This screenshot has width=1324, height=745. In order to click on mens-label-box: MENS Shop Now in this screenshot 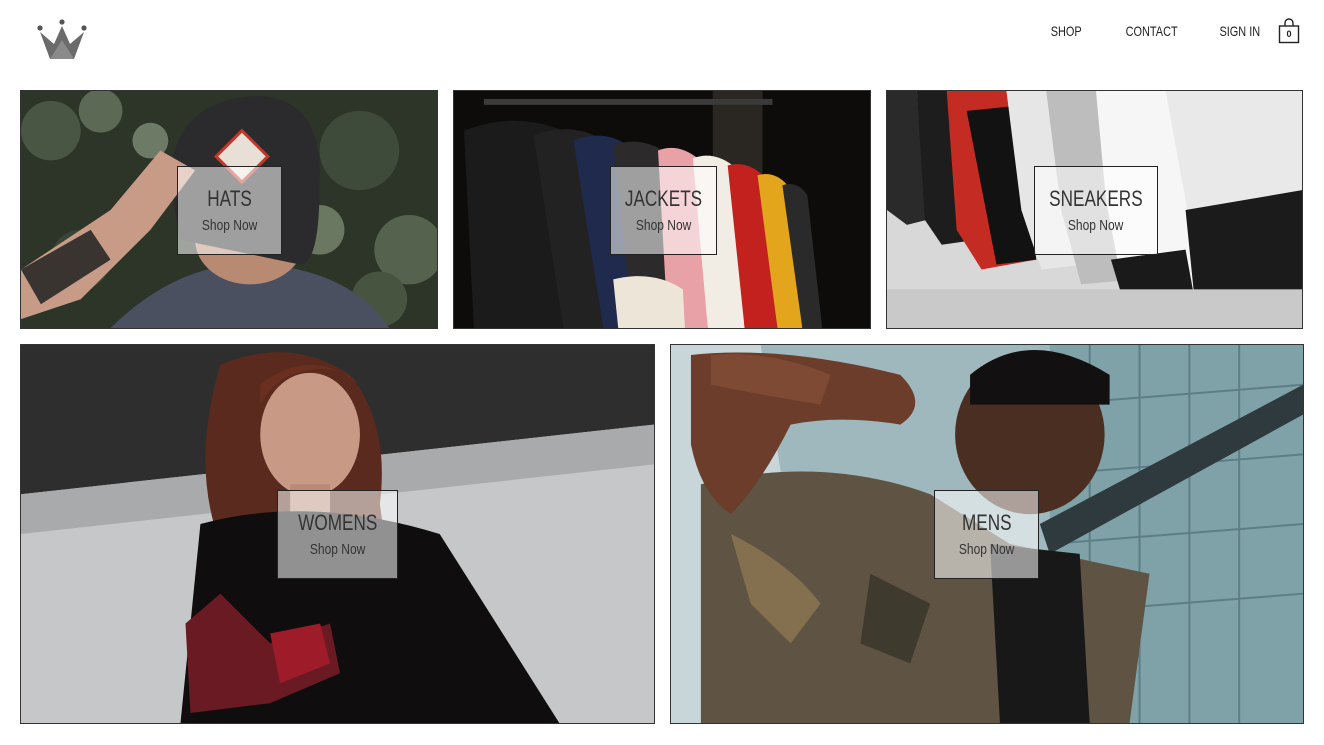, I will do `click(986, 534)`.